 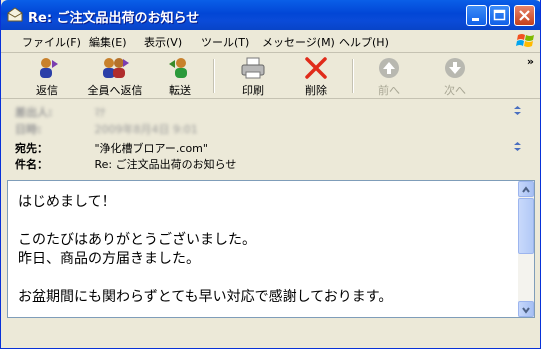 I want to click on reply-all-button: 全員へ返信, so click(x=115, y=75).